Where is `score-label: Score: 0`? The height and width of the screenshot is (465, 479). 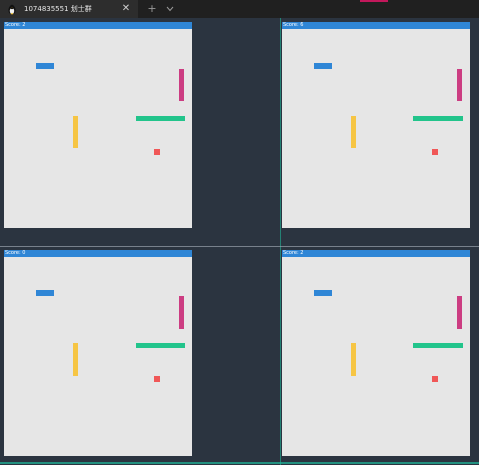 score-label: Score: 0 is located at coordinates (15, 253).